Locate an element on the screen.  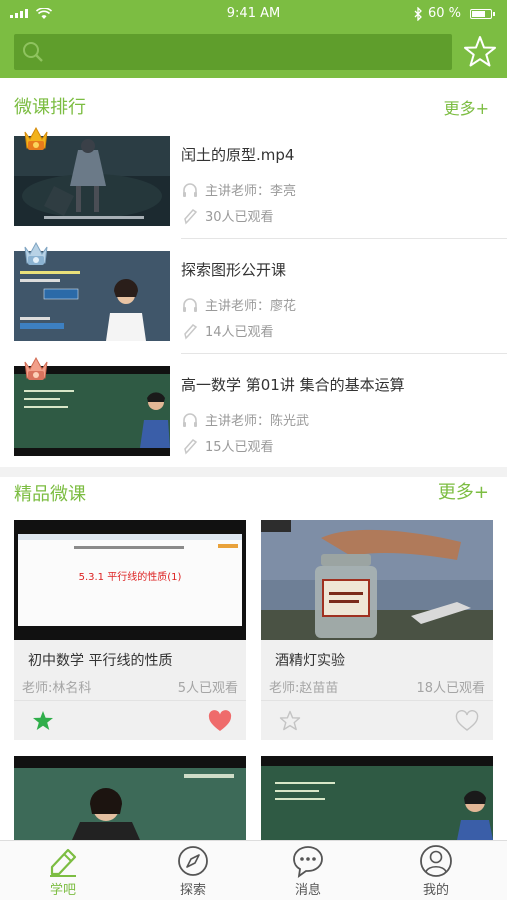
like-heart-outline-icon is located at coordinates (467, 721).